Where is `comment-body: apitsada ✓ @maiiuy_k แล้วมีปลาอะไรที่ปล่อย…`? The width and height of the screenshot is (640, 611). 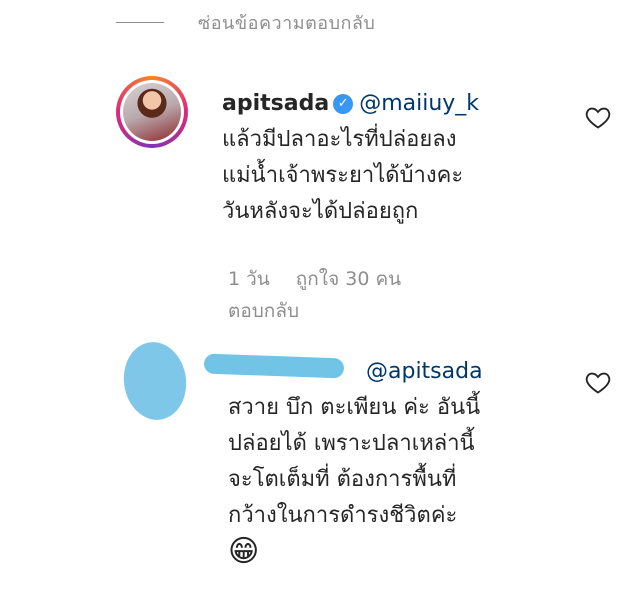
comment-body: apitsada ✓ @maiiuy_k แล้วมีปลาอะไรที่ปล่อย… is located at coordinates (392, 158).